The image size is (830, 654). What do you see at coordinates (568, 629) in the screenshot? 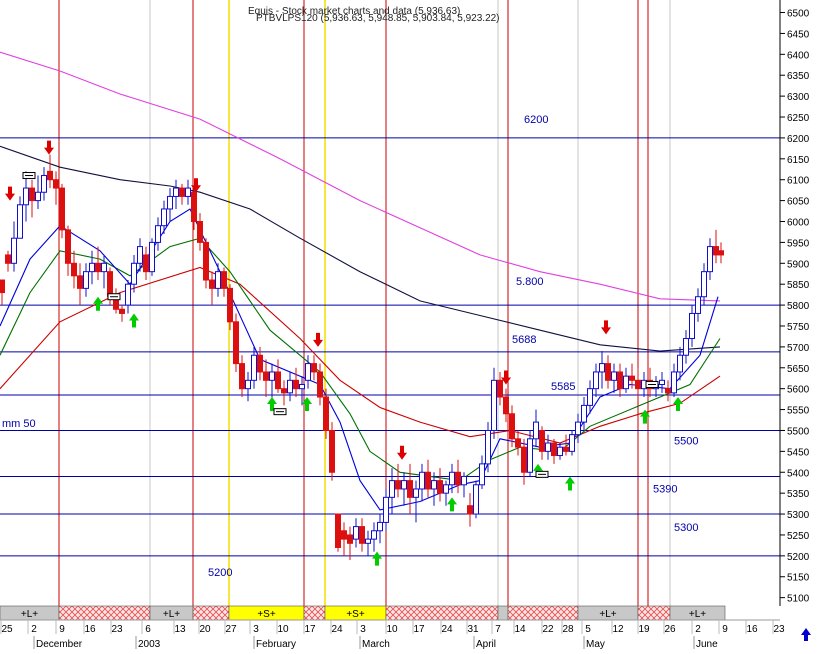
I see `x-tick-label: 28` at bounding box center [568, 629].